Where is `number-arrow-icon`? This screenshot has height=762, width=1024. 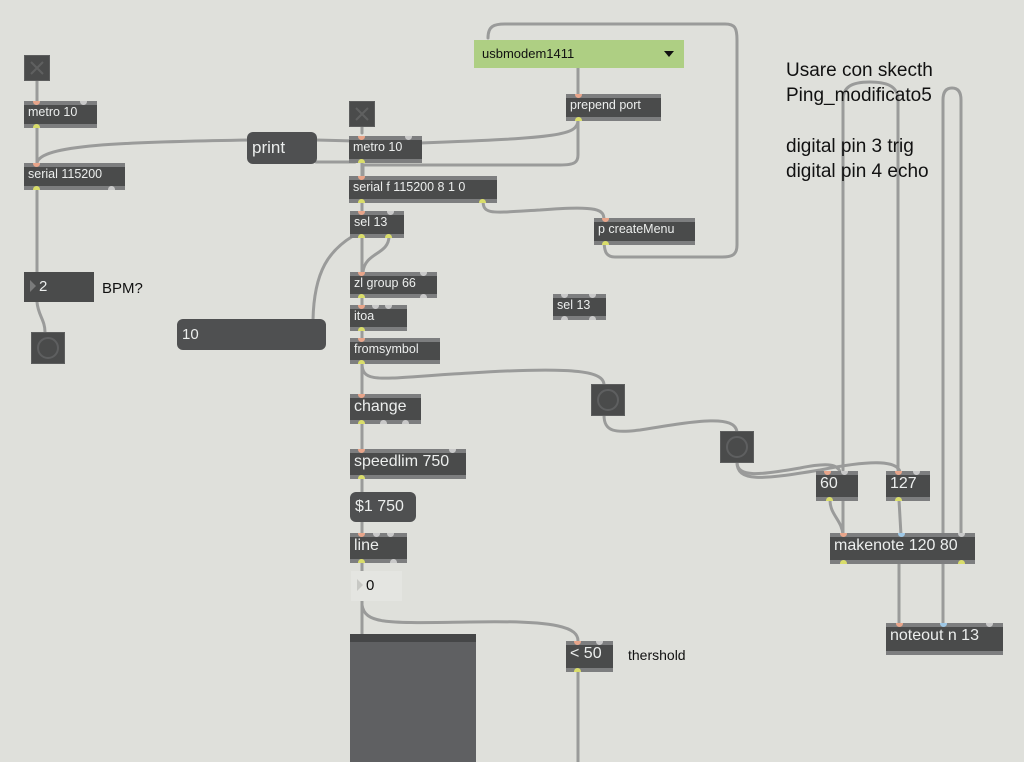
number-arrow-icon is located at coordinates (360, 585).